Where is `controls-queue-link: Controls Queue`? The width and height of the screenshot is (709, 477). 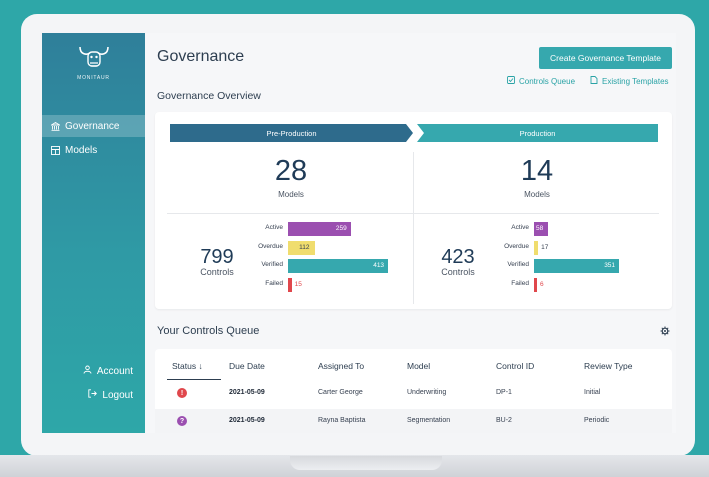
controls-queue-link: Controls Queue is located at coordinates (541, 81).